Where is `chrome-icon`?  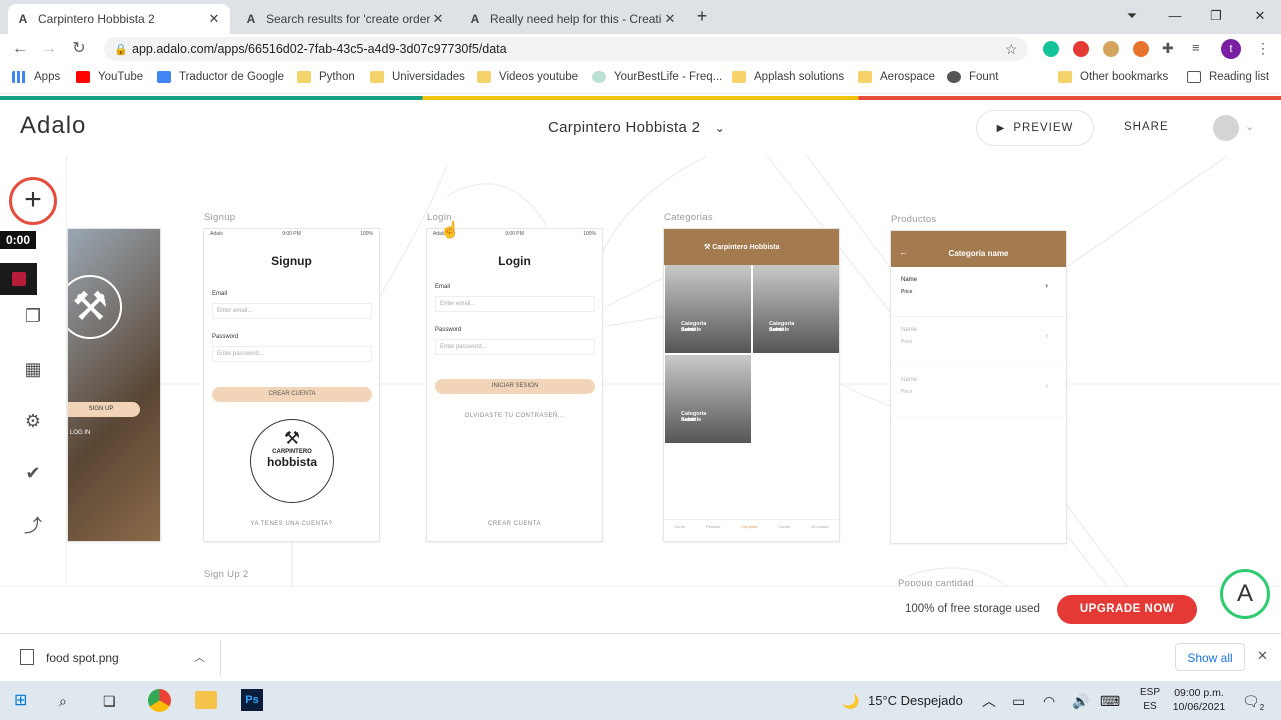 chrome-icon is located at coordinates (159, 700).